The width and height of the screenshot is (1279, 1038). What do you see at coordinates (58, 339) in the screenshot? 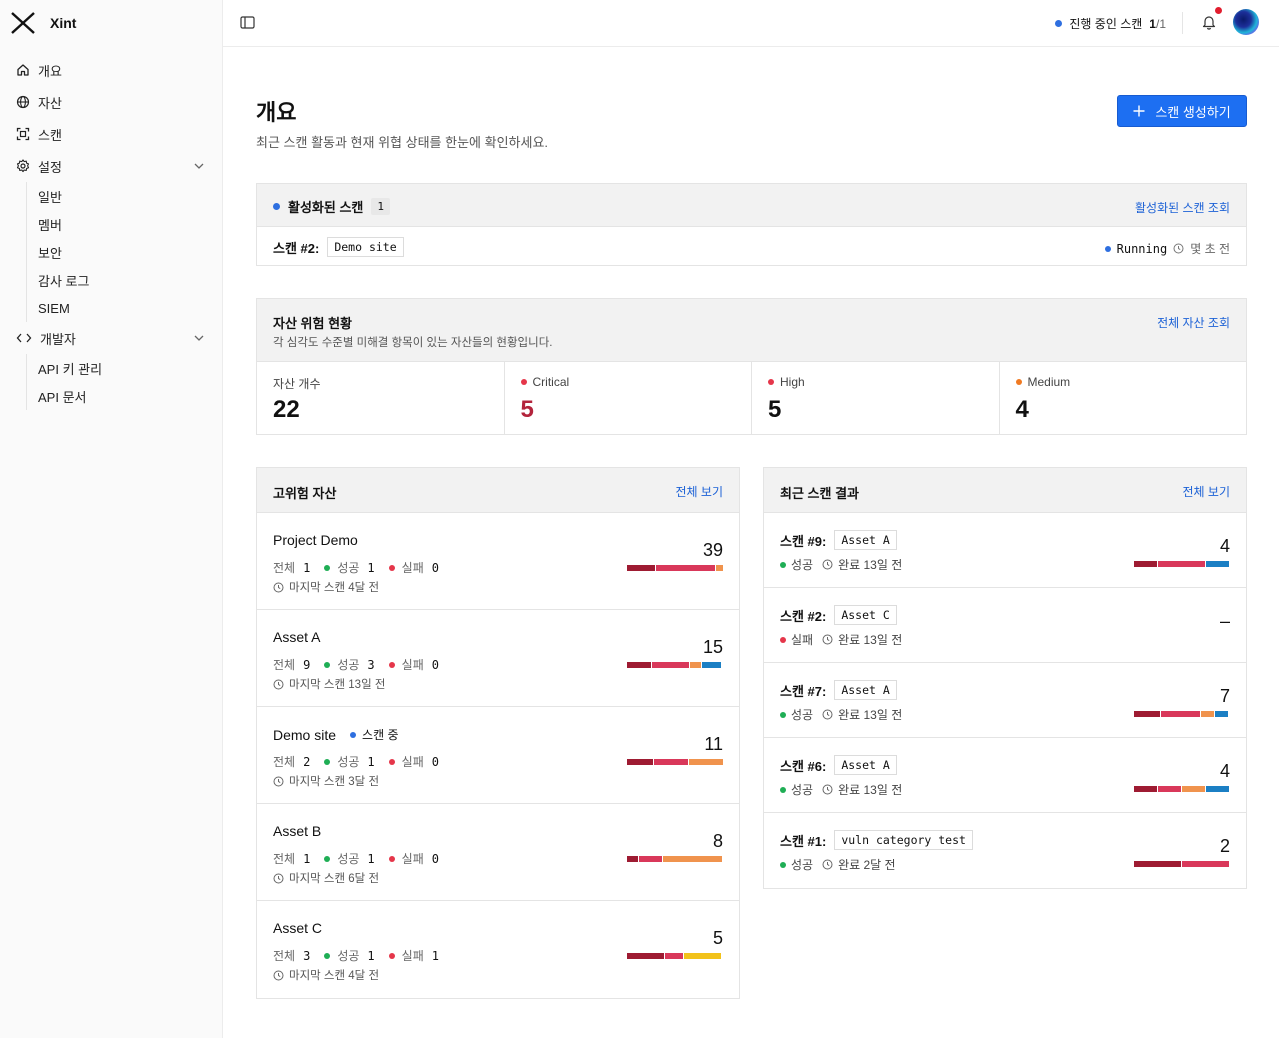
I see `sidebar-item-label: 개발자` at bounding box center [58, 339].